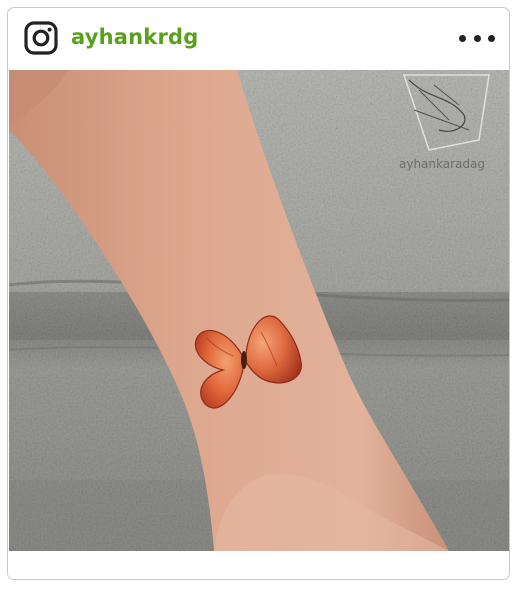 The width and height of the screenshot is (521, 600). Describe the element at coordinates (442, 164) in the screenshot. I see `watermark-text: ayhankaradag` at that location.